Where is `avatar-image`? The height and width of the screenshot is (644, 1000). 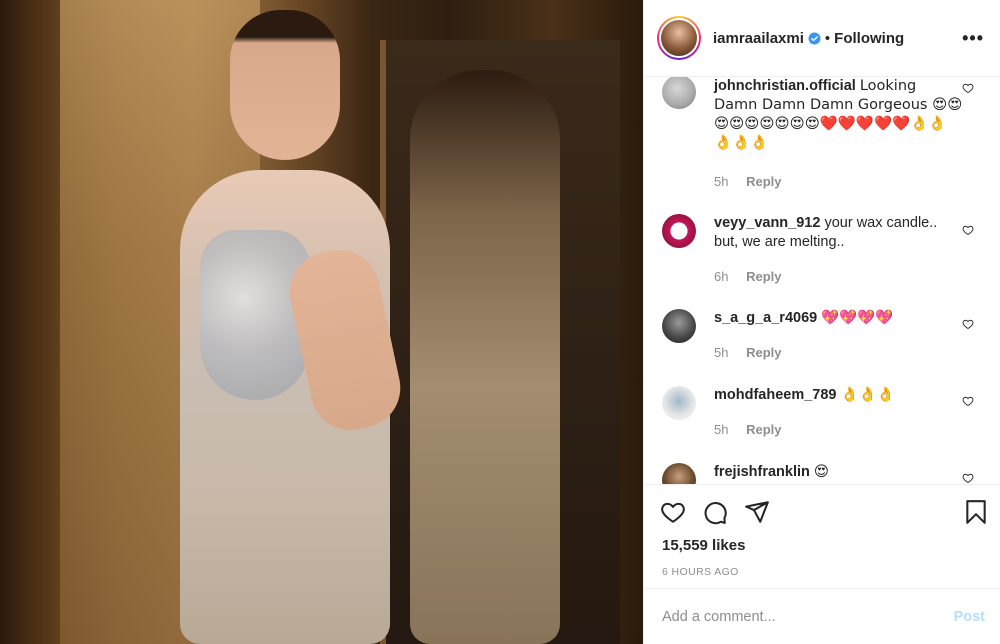
avatar-image is located at coordinates (679, 38).